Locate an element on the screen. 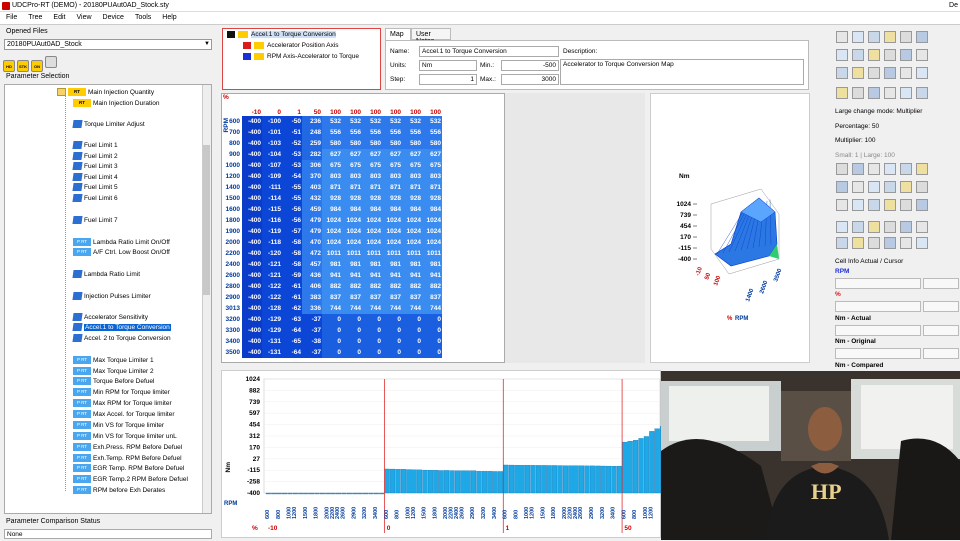 This screenshot has height=541, width=960. max-field: 3000 is located at coordinates (530, 79).